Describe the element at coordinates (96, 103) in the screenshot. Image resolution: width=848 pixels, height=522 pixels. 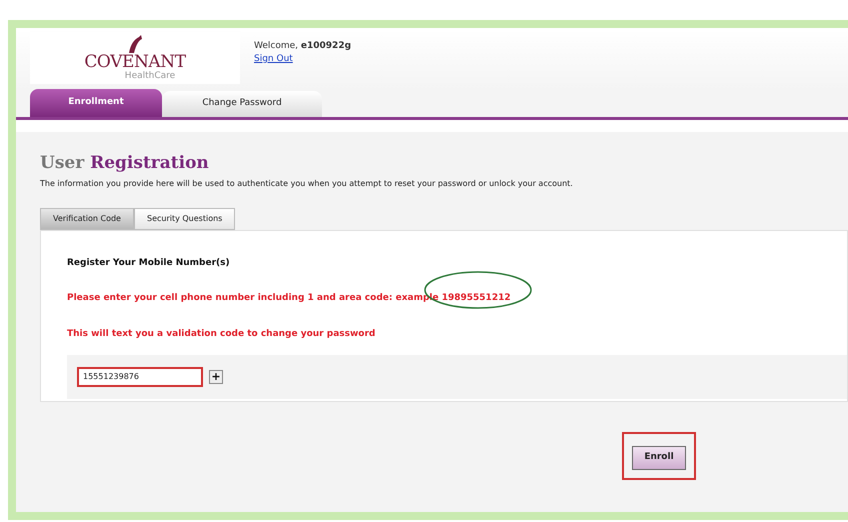
I see `tab: Enrollment` at that location.